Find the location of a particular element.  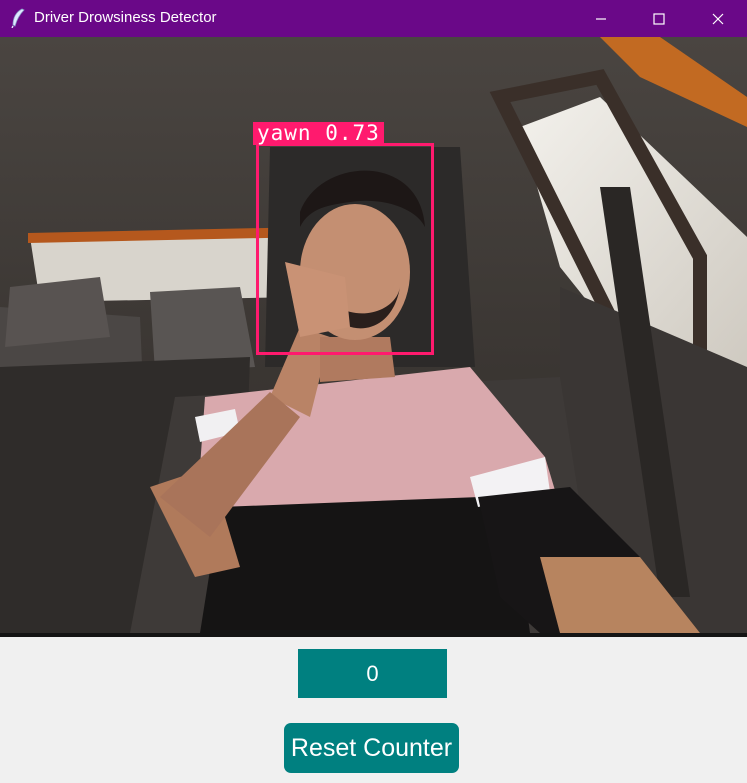

window-titlebar: Driver Drowsiness Detector is located at coordinates (373, 18).